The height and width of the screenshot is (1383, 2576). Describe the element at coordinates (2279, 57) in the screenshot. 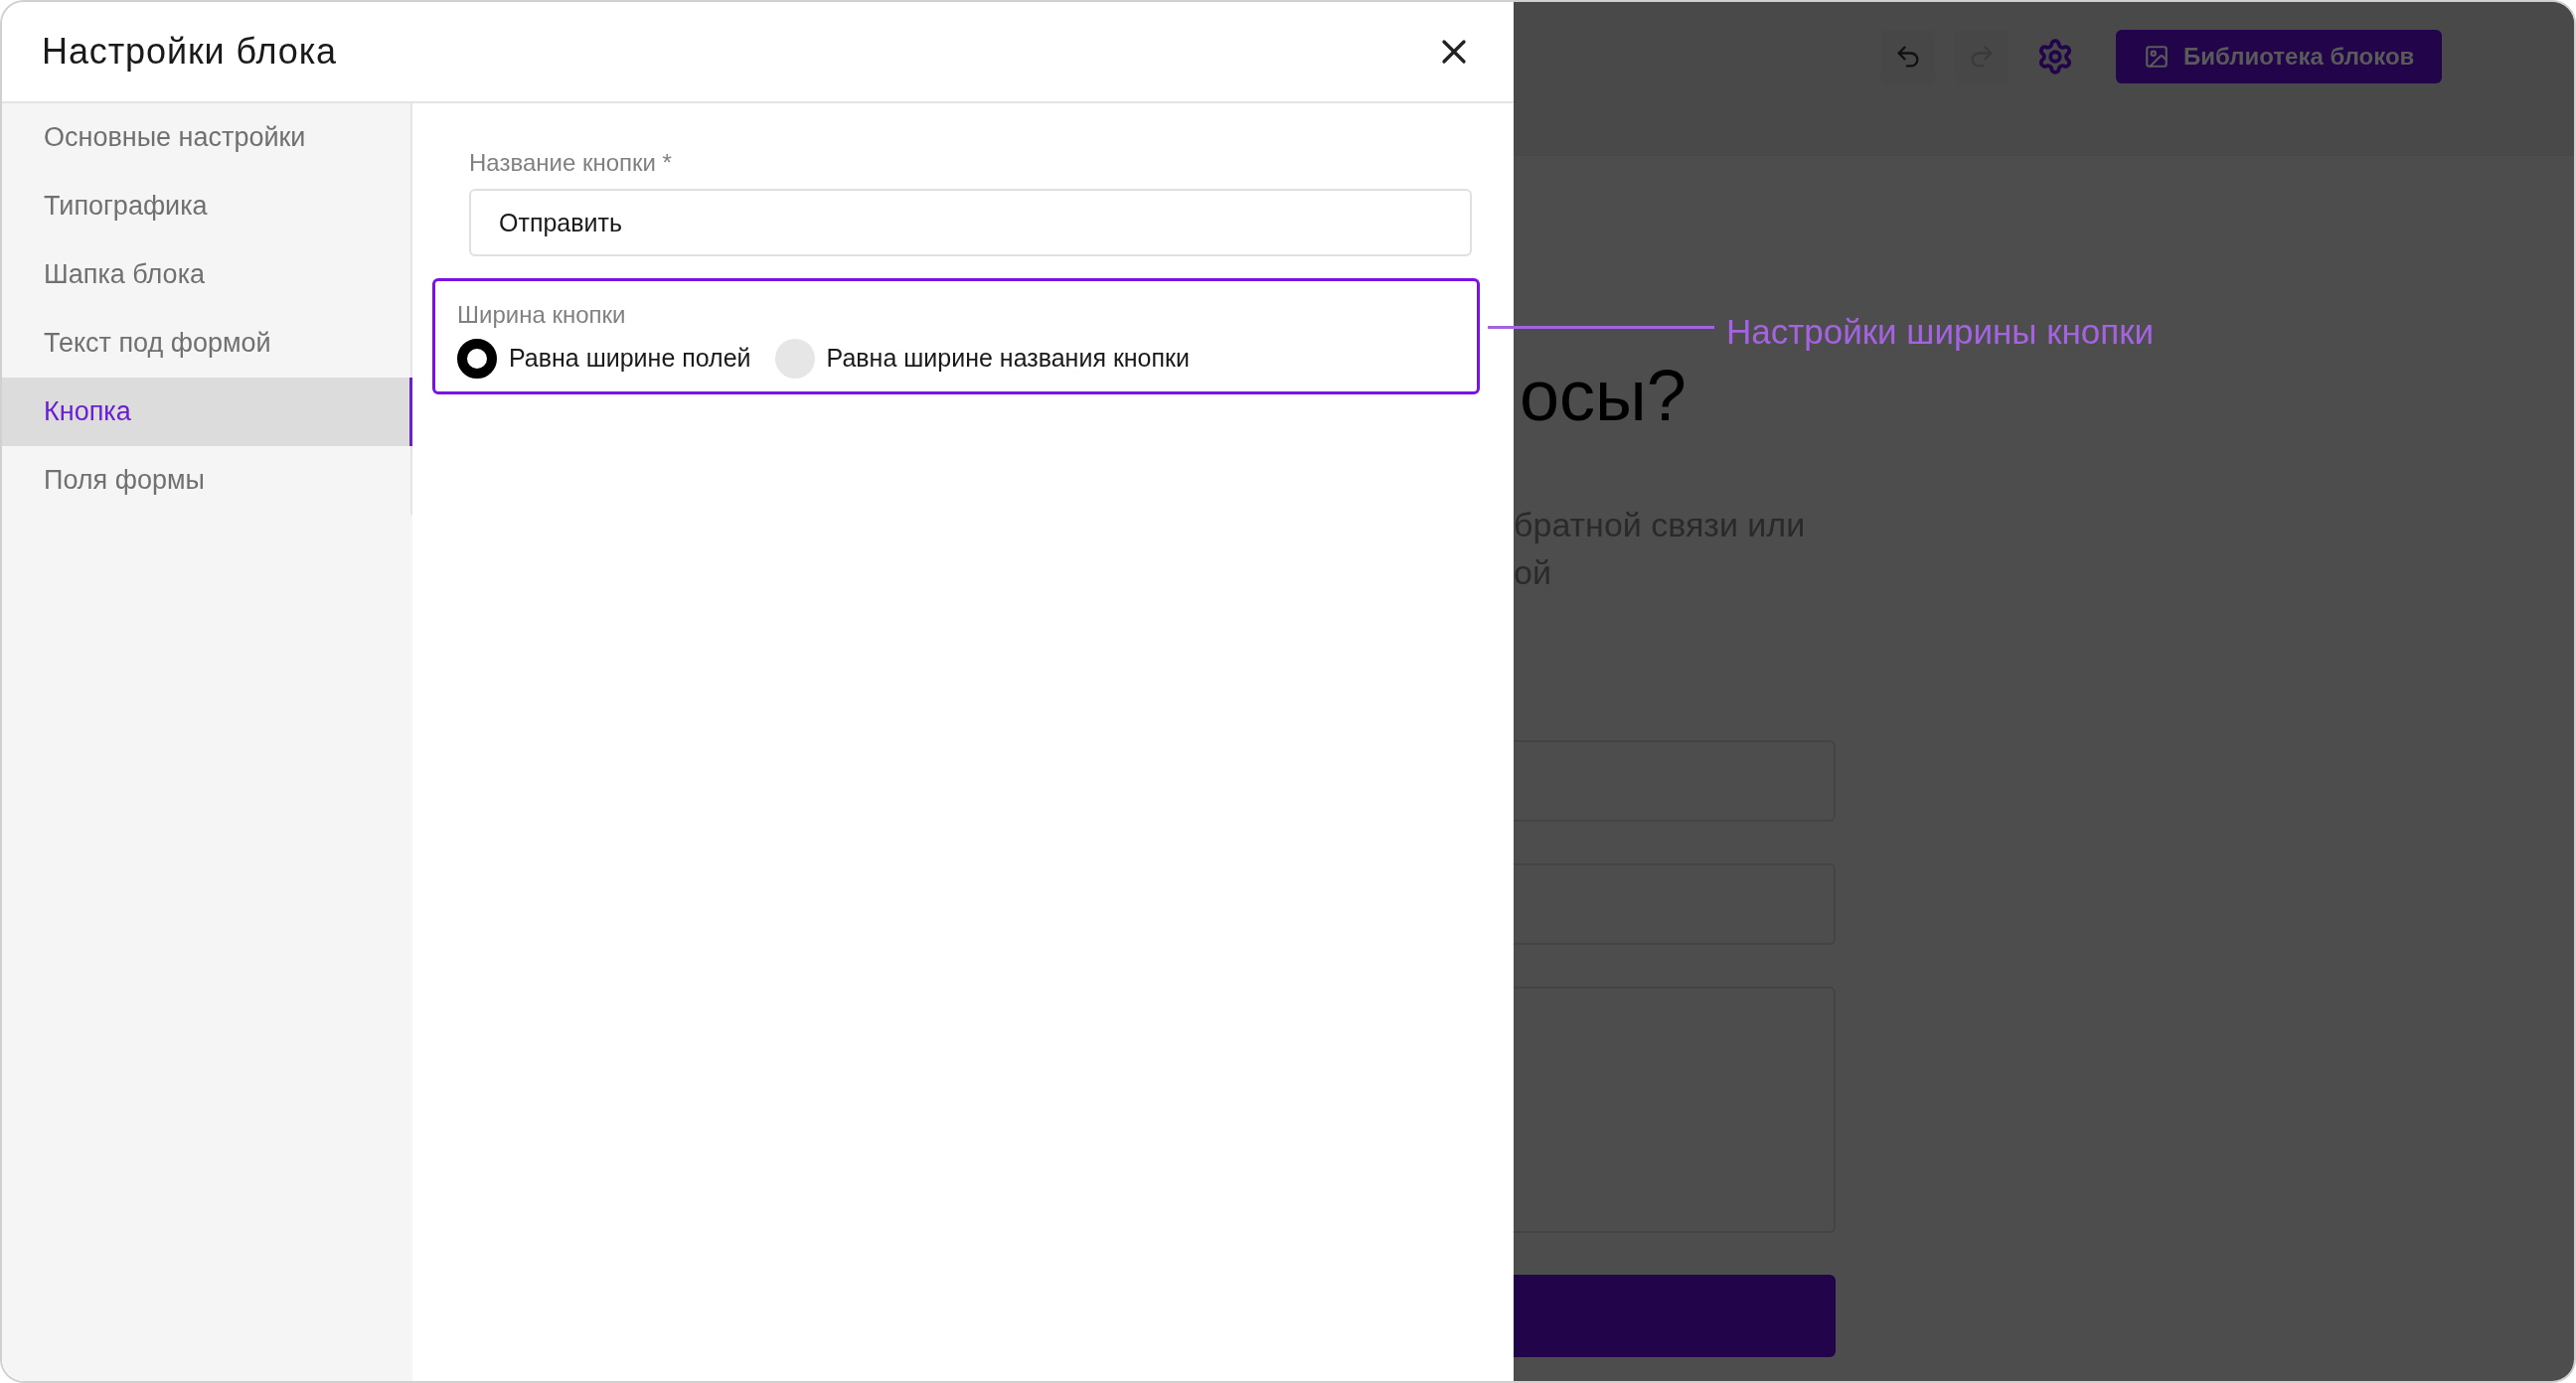

I see `library-button: Библиотека блоков` at that location.